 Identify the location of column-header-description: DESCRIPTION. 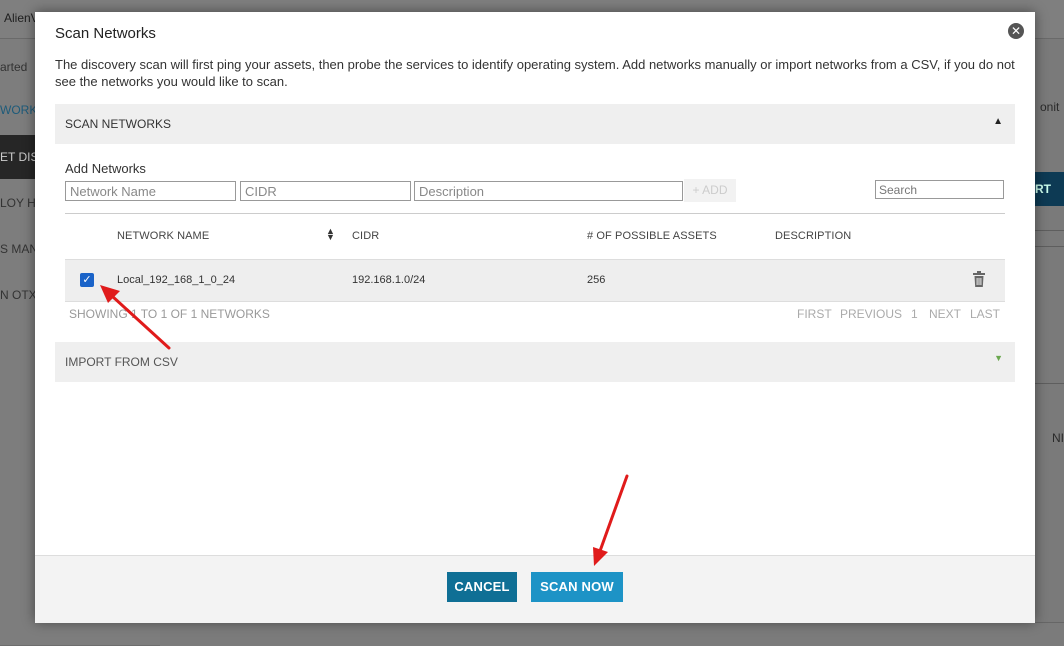
(813, 236).